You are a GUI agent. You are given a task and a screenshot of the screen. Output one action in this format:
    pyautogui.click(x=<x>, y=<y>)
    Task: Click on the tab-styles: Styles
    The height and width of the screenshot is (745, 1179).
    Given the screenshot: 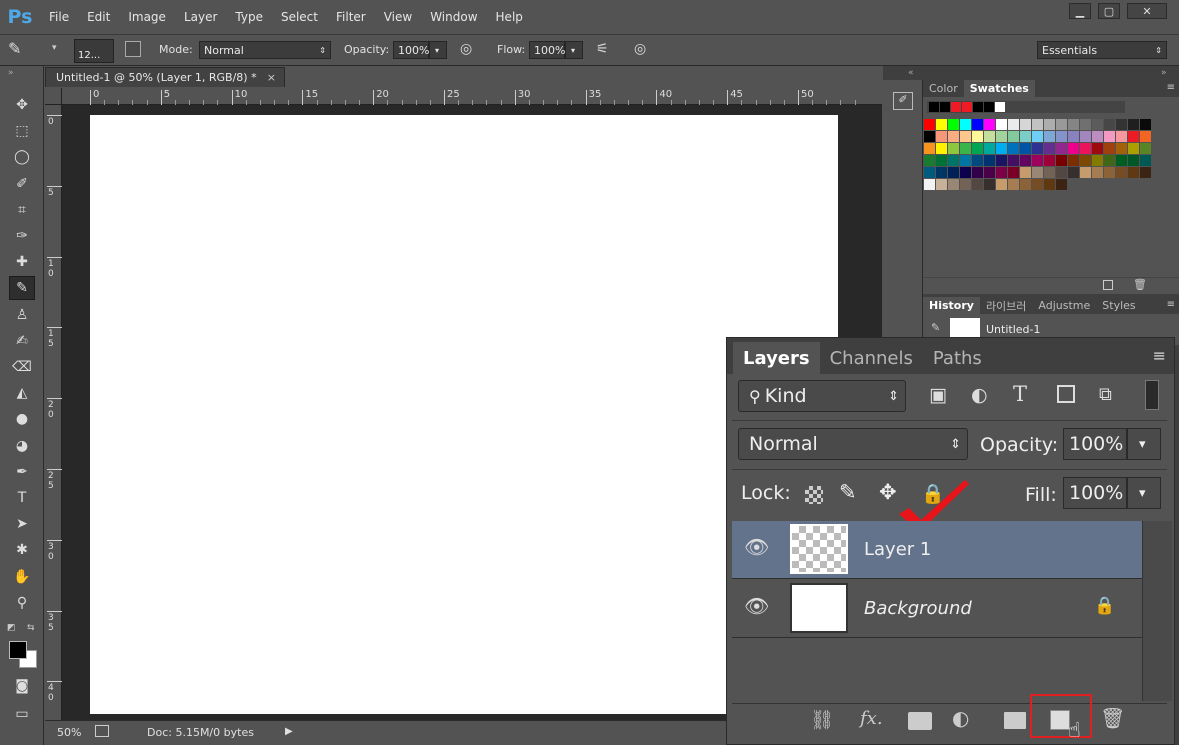 What is the action you would take?
    pyautogui.click(x=1118, y=305)
    